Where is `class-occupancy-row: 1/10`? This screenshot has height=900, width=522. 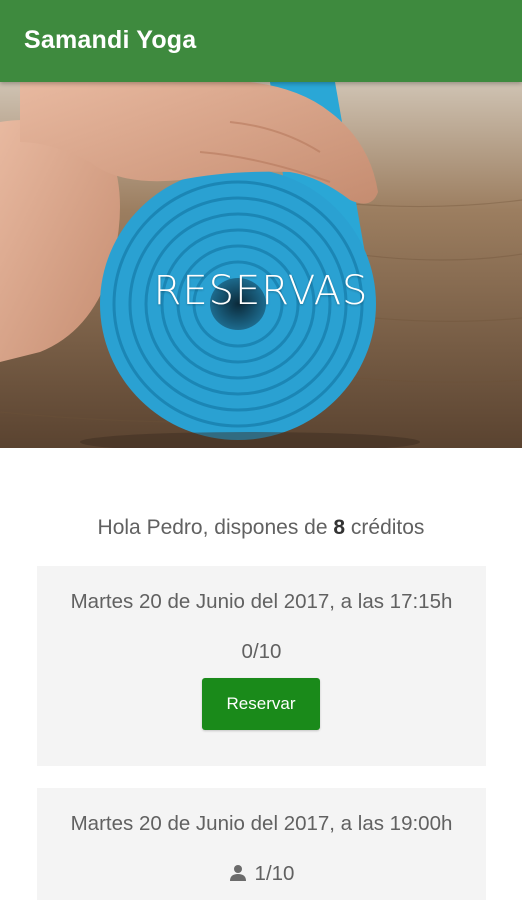 class-occupancy-row: 1/10 is located at coordinates (261, 875).